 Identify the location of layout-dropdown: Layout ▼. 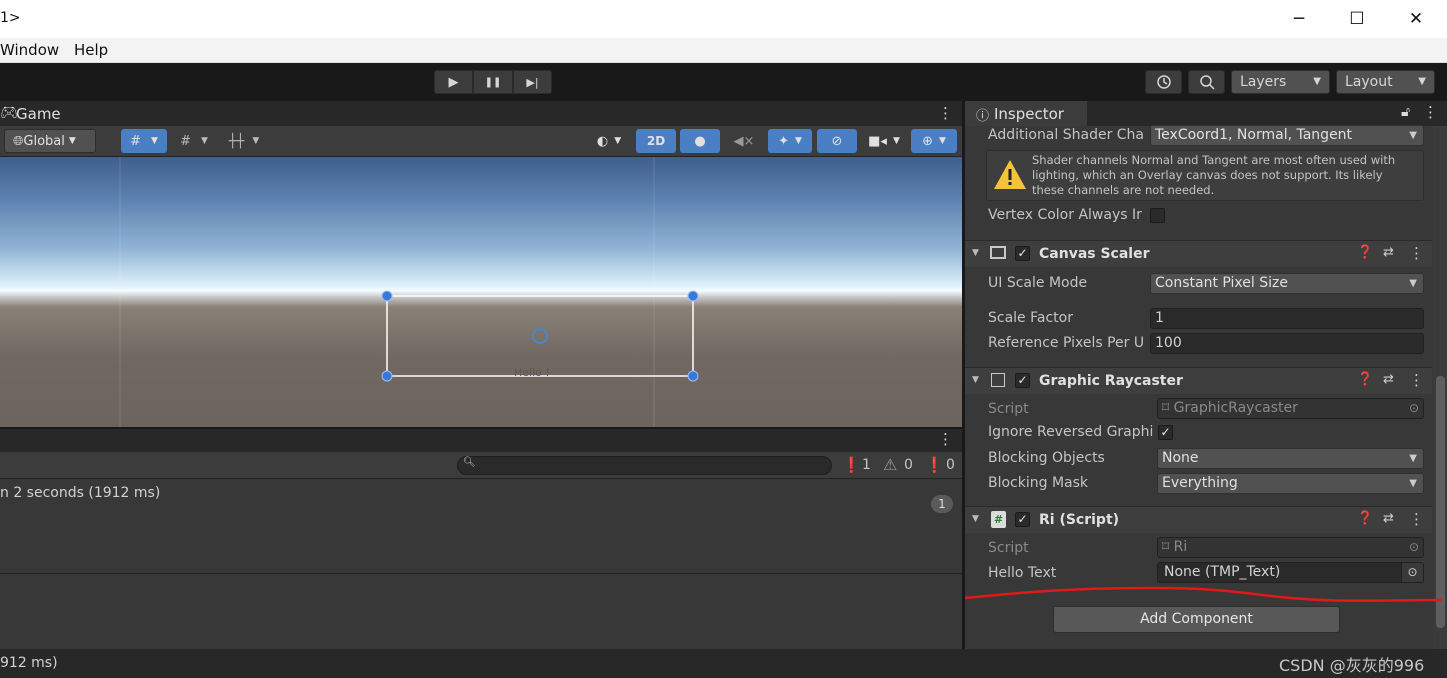
(1385, 82).